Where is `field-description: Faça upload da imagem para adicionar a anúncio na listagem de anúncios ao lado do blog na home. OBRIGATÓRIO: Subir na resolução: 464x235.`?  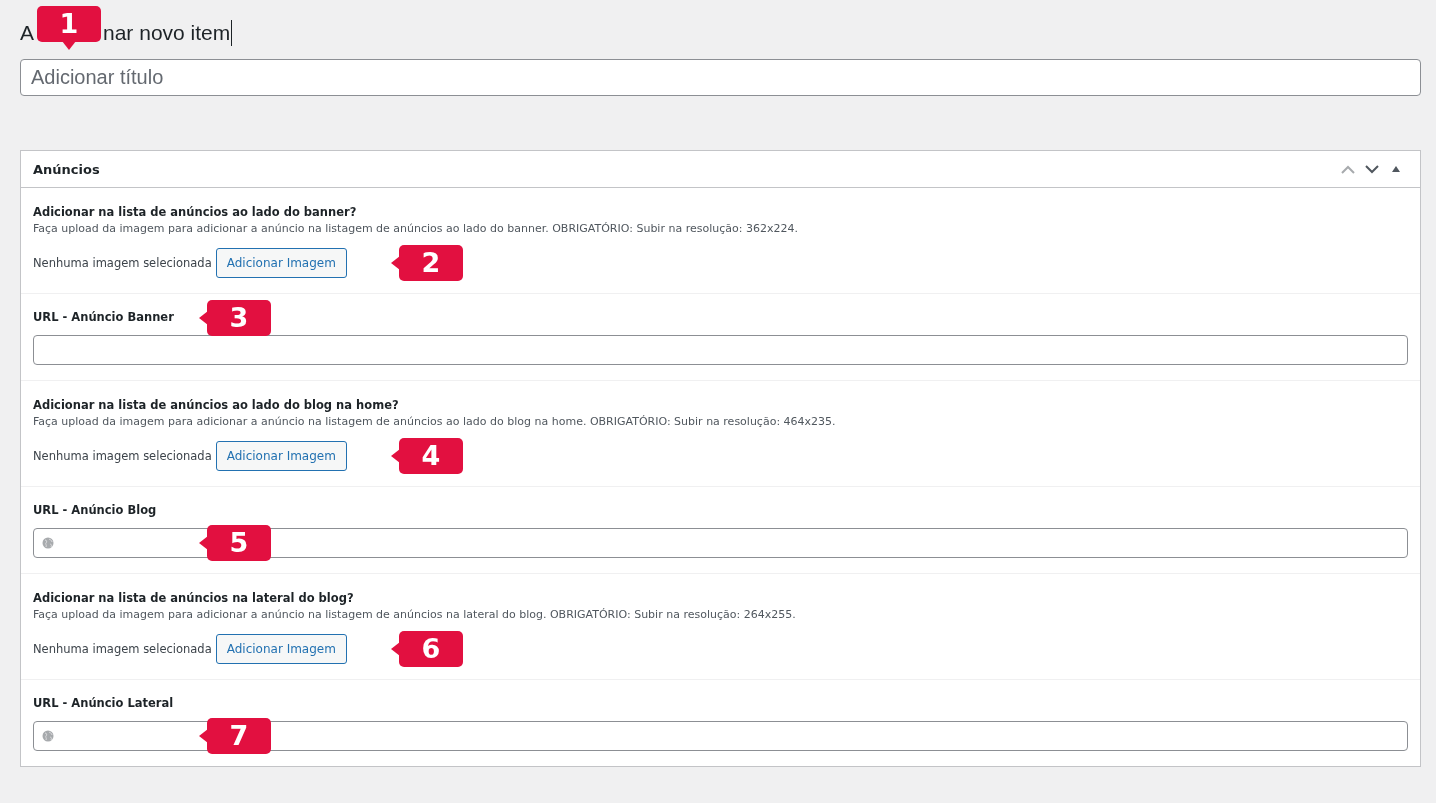
field-description: Faça upload da imagem para adicionar a anúncio na listagem de anúncios ao lado do blog na home. OBRIGATÓRIO: Subir na resolução: 464x235. is located at coordinates (435, 421).